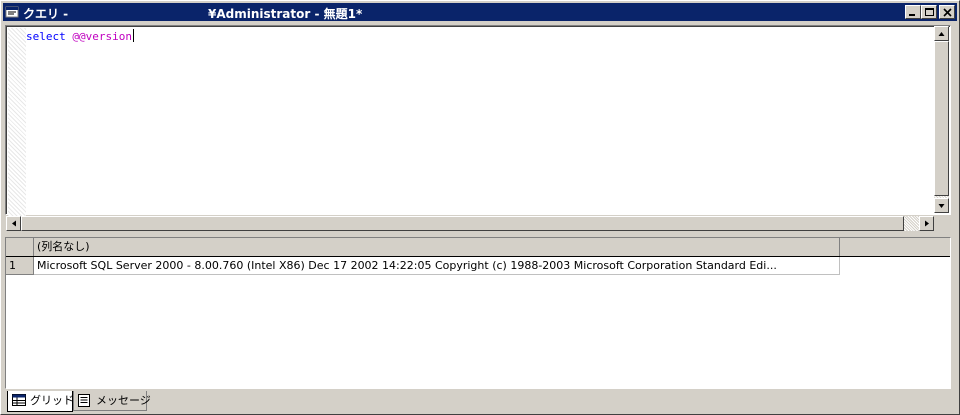  What do you see at coordinates (19, 400) in the screenshot?
I see `grid-icon` at bounding box center [19, 400].